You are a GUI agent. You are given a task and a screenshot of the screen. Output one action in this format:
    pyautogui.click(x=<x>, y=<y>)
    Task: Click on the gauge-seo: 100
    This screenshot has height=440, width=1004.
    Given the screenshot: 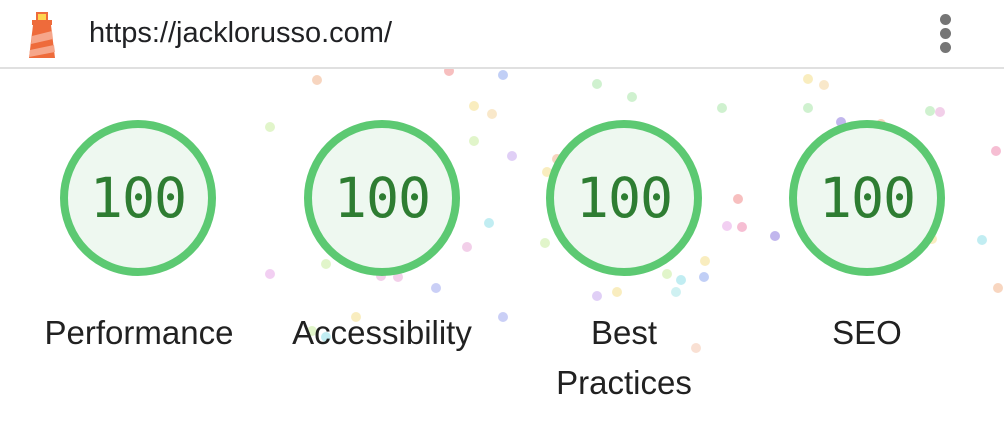 What is the action you would take?
    pyautogui.click(x=867, y=198)
    